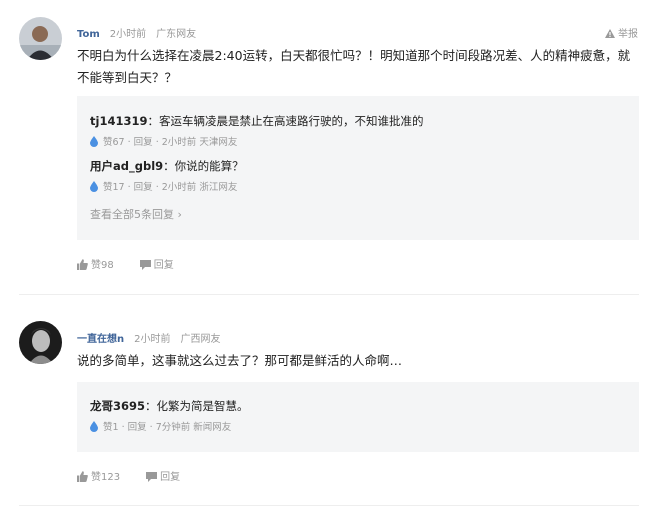 The height and width of the screenshot is (509, 660). I want to click on like-button: 赞123, so click(98, 475).